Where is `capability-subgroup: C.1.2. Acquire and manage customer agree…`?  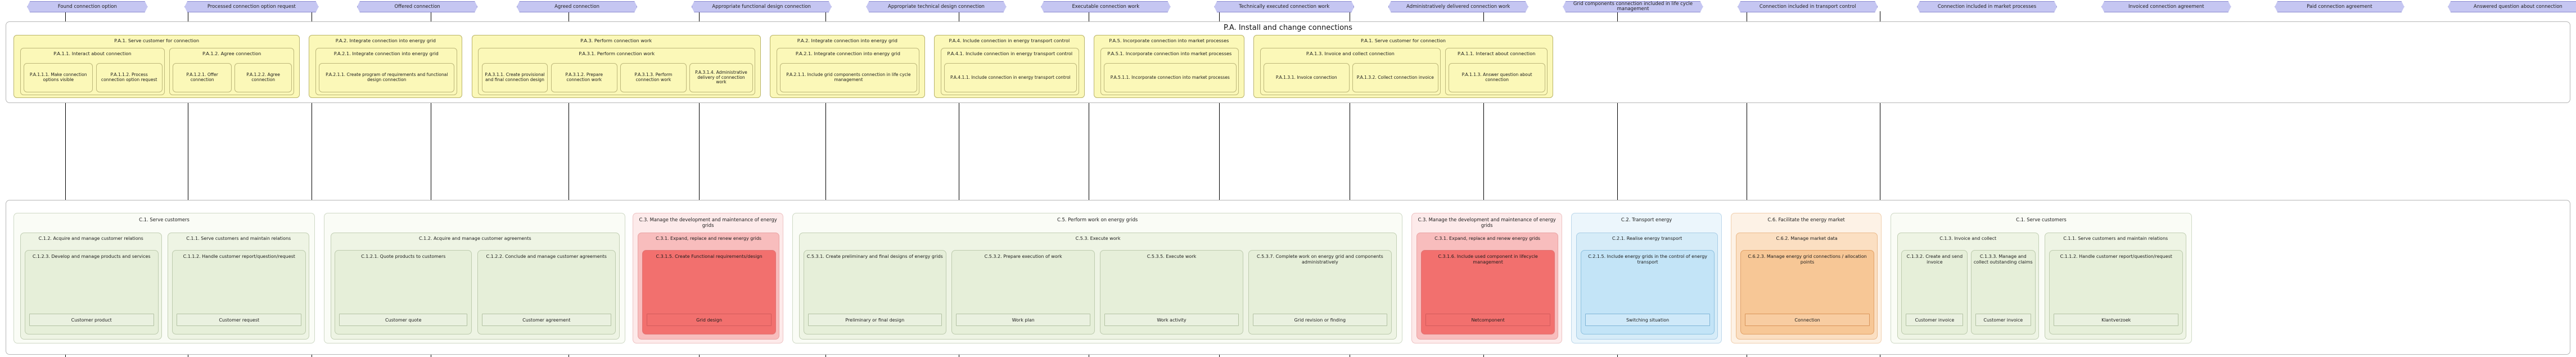
capability-subgroup: C.1.2. Acquire and manage customer agree… is located at coordinates (475, 286).